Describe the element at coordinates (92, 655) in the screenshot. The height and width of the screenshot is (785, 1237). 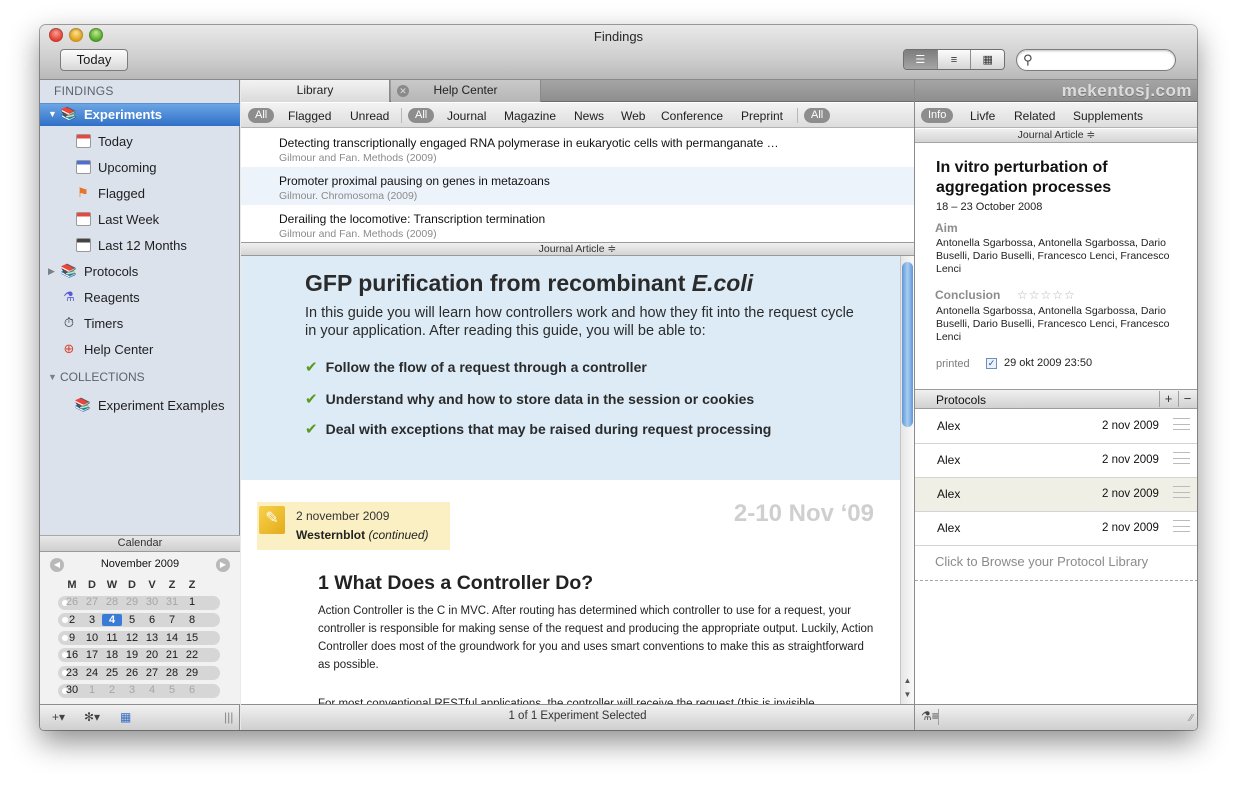
I see `calendar-day: 17` at that location.